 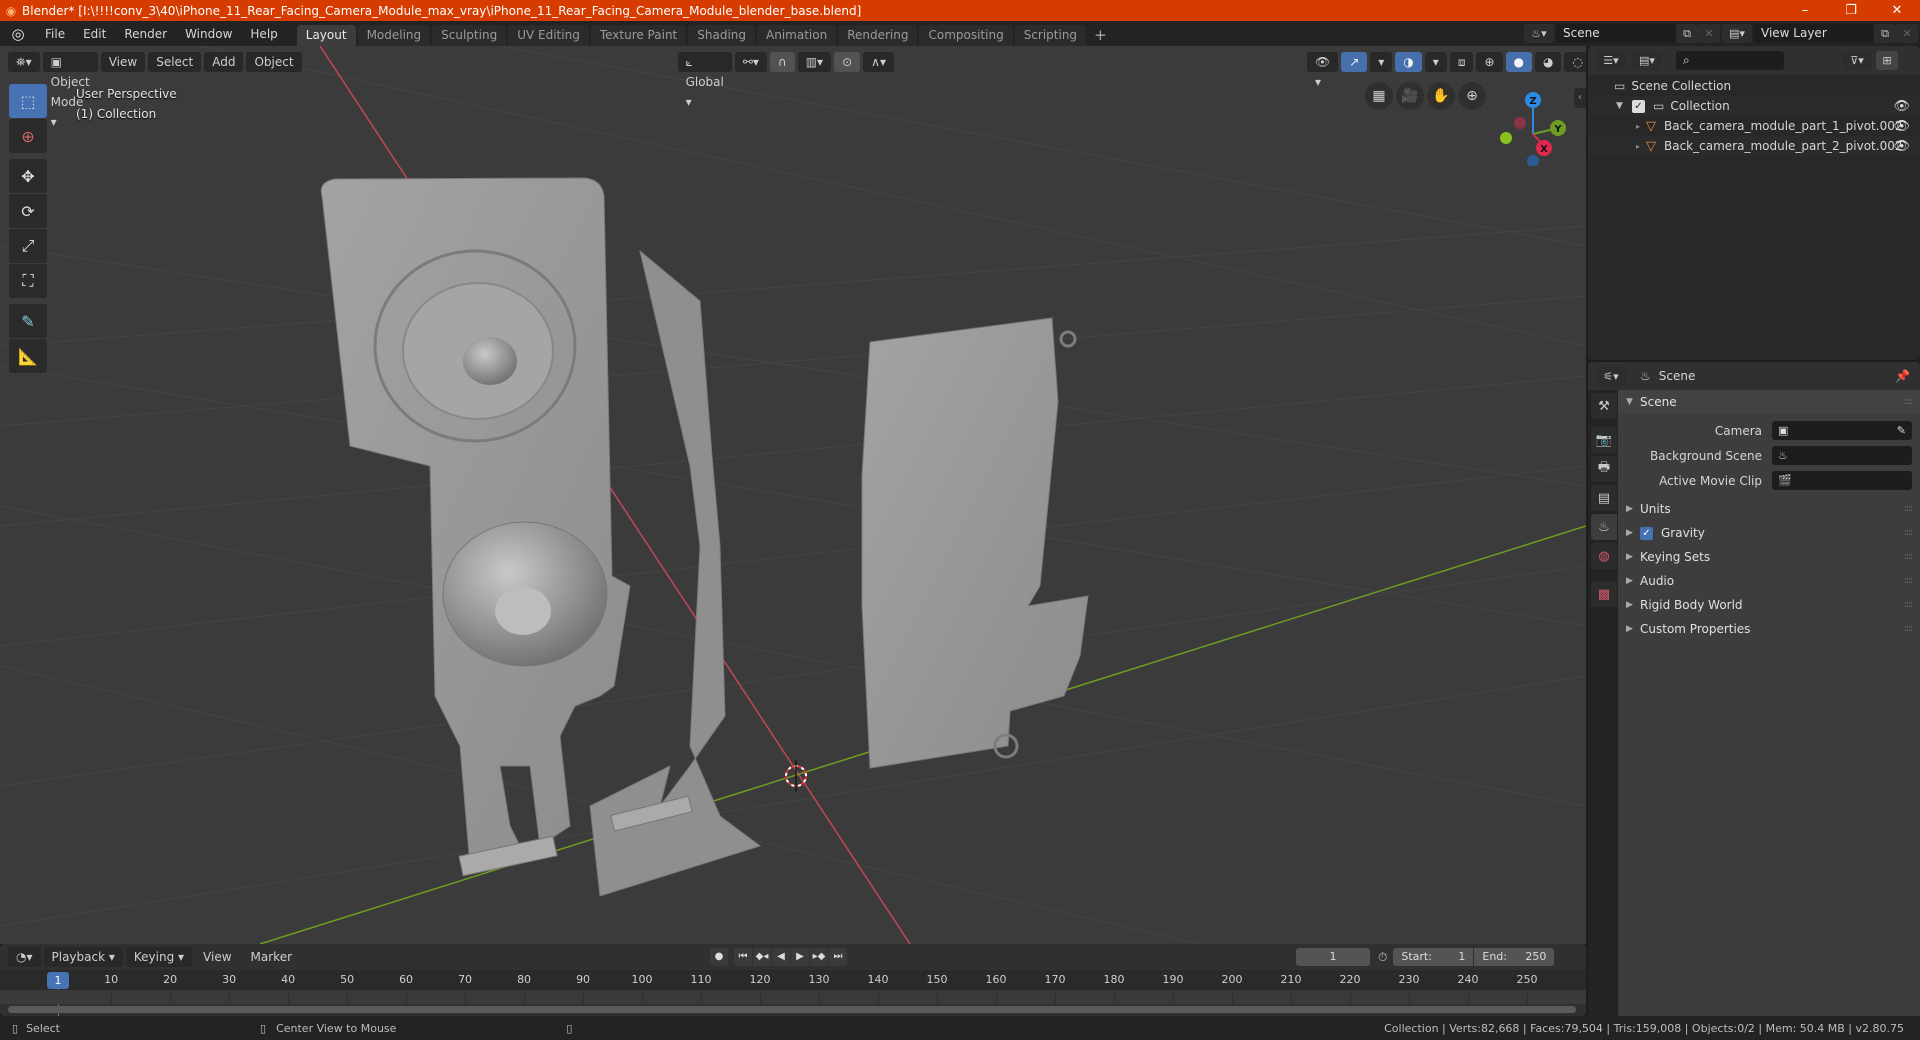 What do you see at coordinates (1441, 96) in the screenshot?
I see `pan-hand-icon: ✋` at bounding box center [1441, 96].